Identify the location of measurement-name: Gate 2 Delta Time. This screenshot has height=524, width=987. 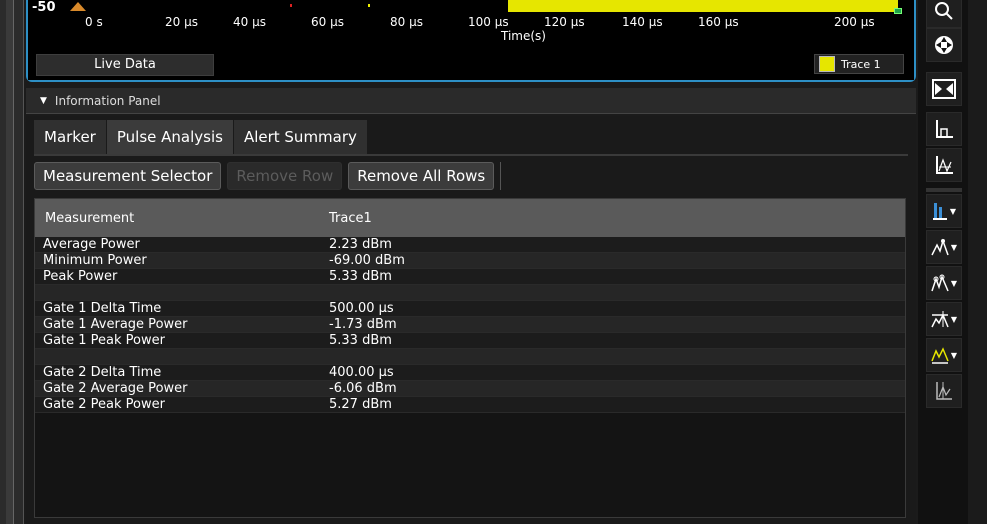
(102, 372).